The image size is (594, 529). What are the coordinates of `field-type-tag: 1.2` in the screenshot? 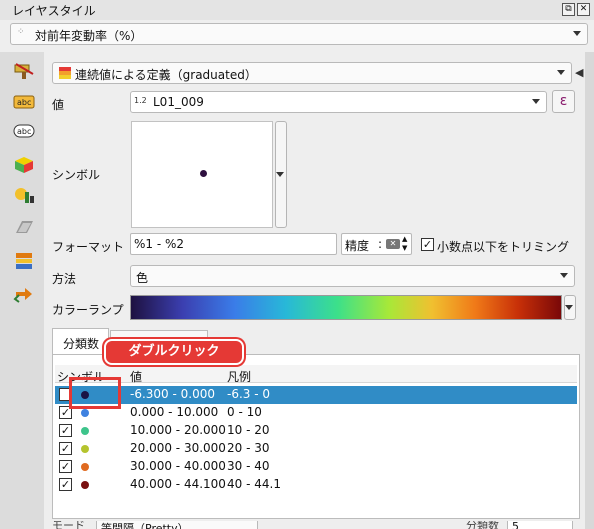 It's located at (140, 100).